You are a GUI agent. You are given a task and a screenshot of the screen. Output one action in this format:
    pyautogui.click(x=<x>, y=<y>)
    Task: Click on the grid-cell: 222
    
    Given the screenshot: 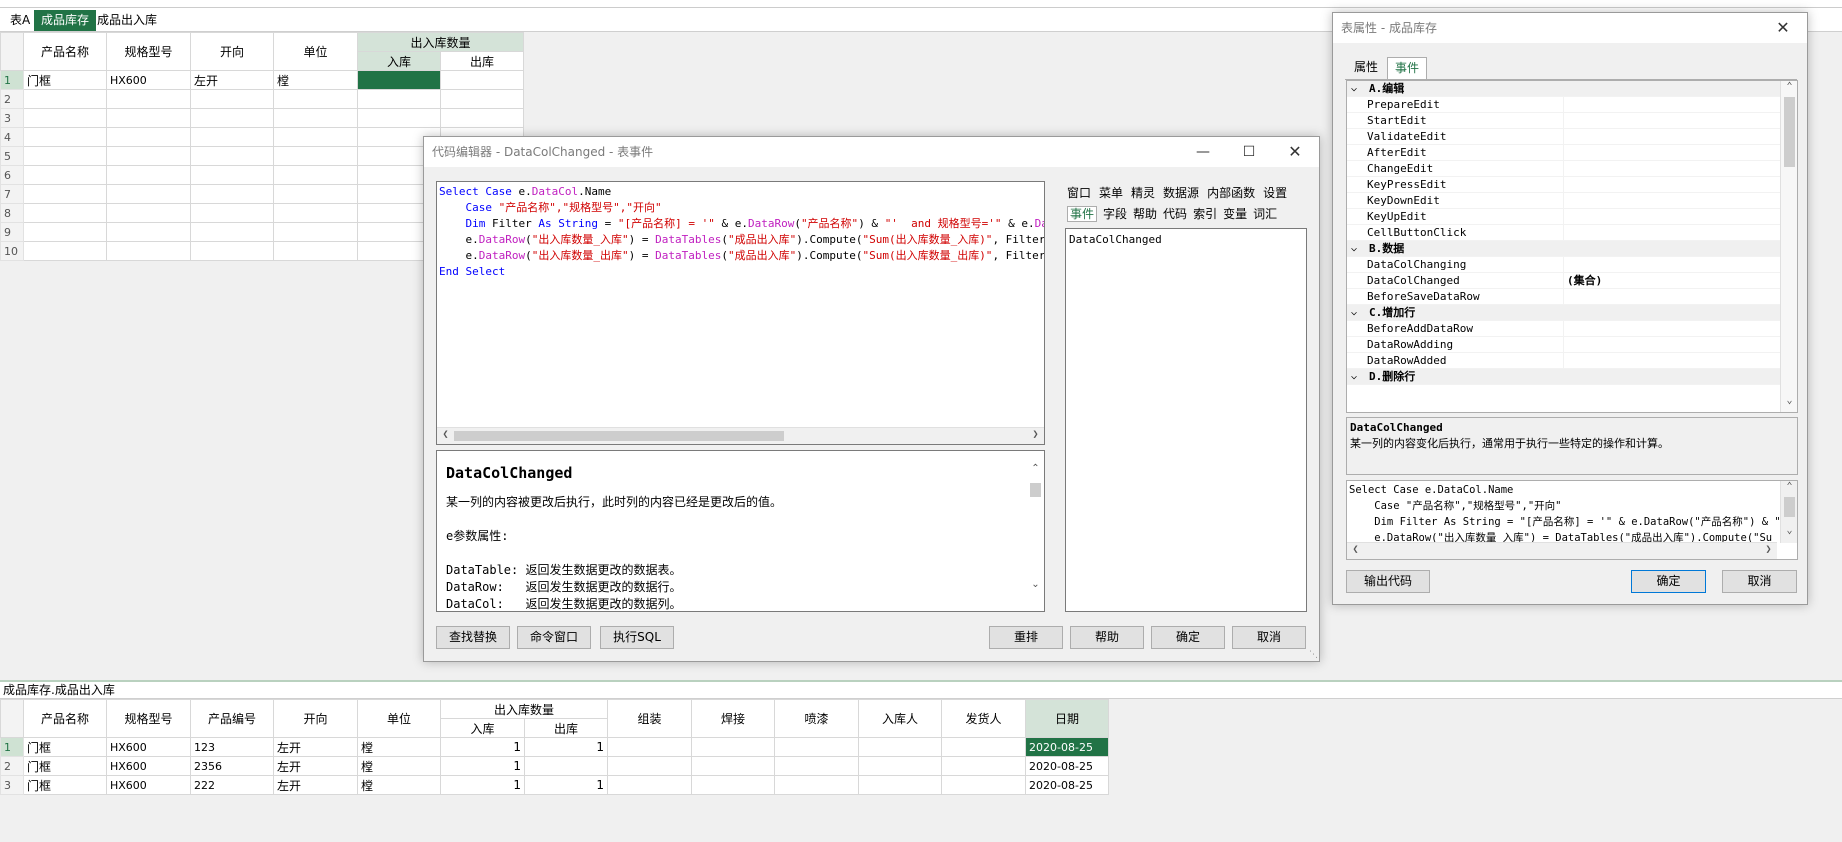 What is the action you would take?
    pyautogui.click(x=232, y=785)
    